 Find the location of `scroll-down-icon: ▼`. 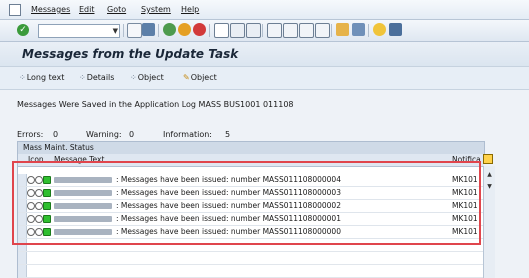

scroll-down-icon: ▼ is located at coordinates (489, 186).